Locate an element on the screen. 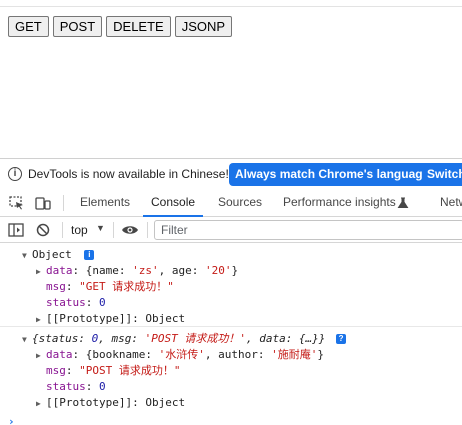 The image size is (462, 425). property-row-data: ▶ data: {bookname: '水浒传', author: '施耐庵'} is located at coordinates (180, 355).